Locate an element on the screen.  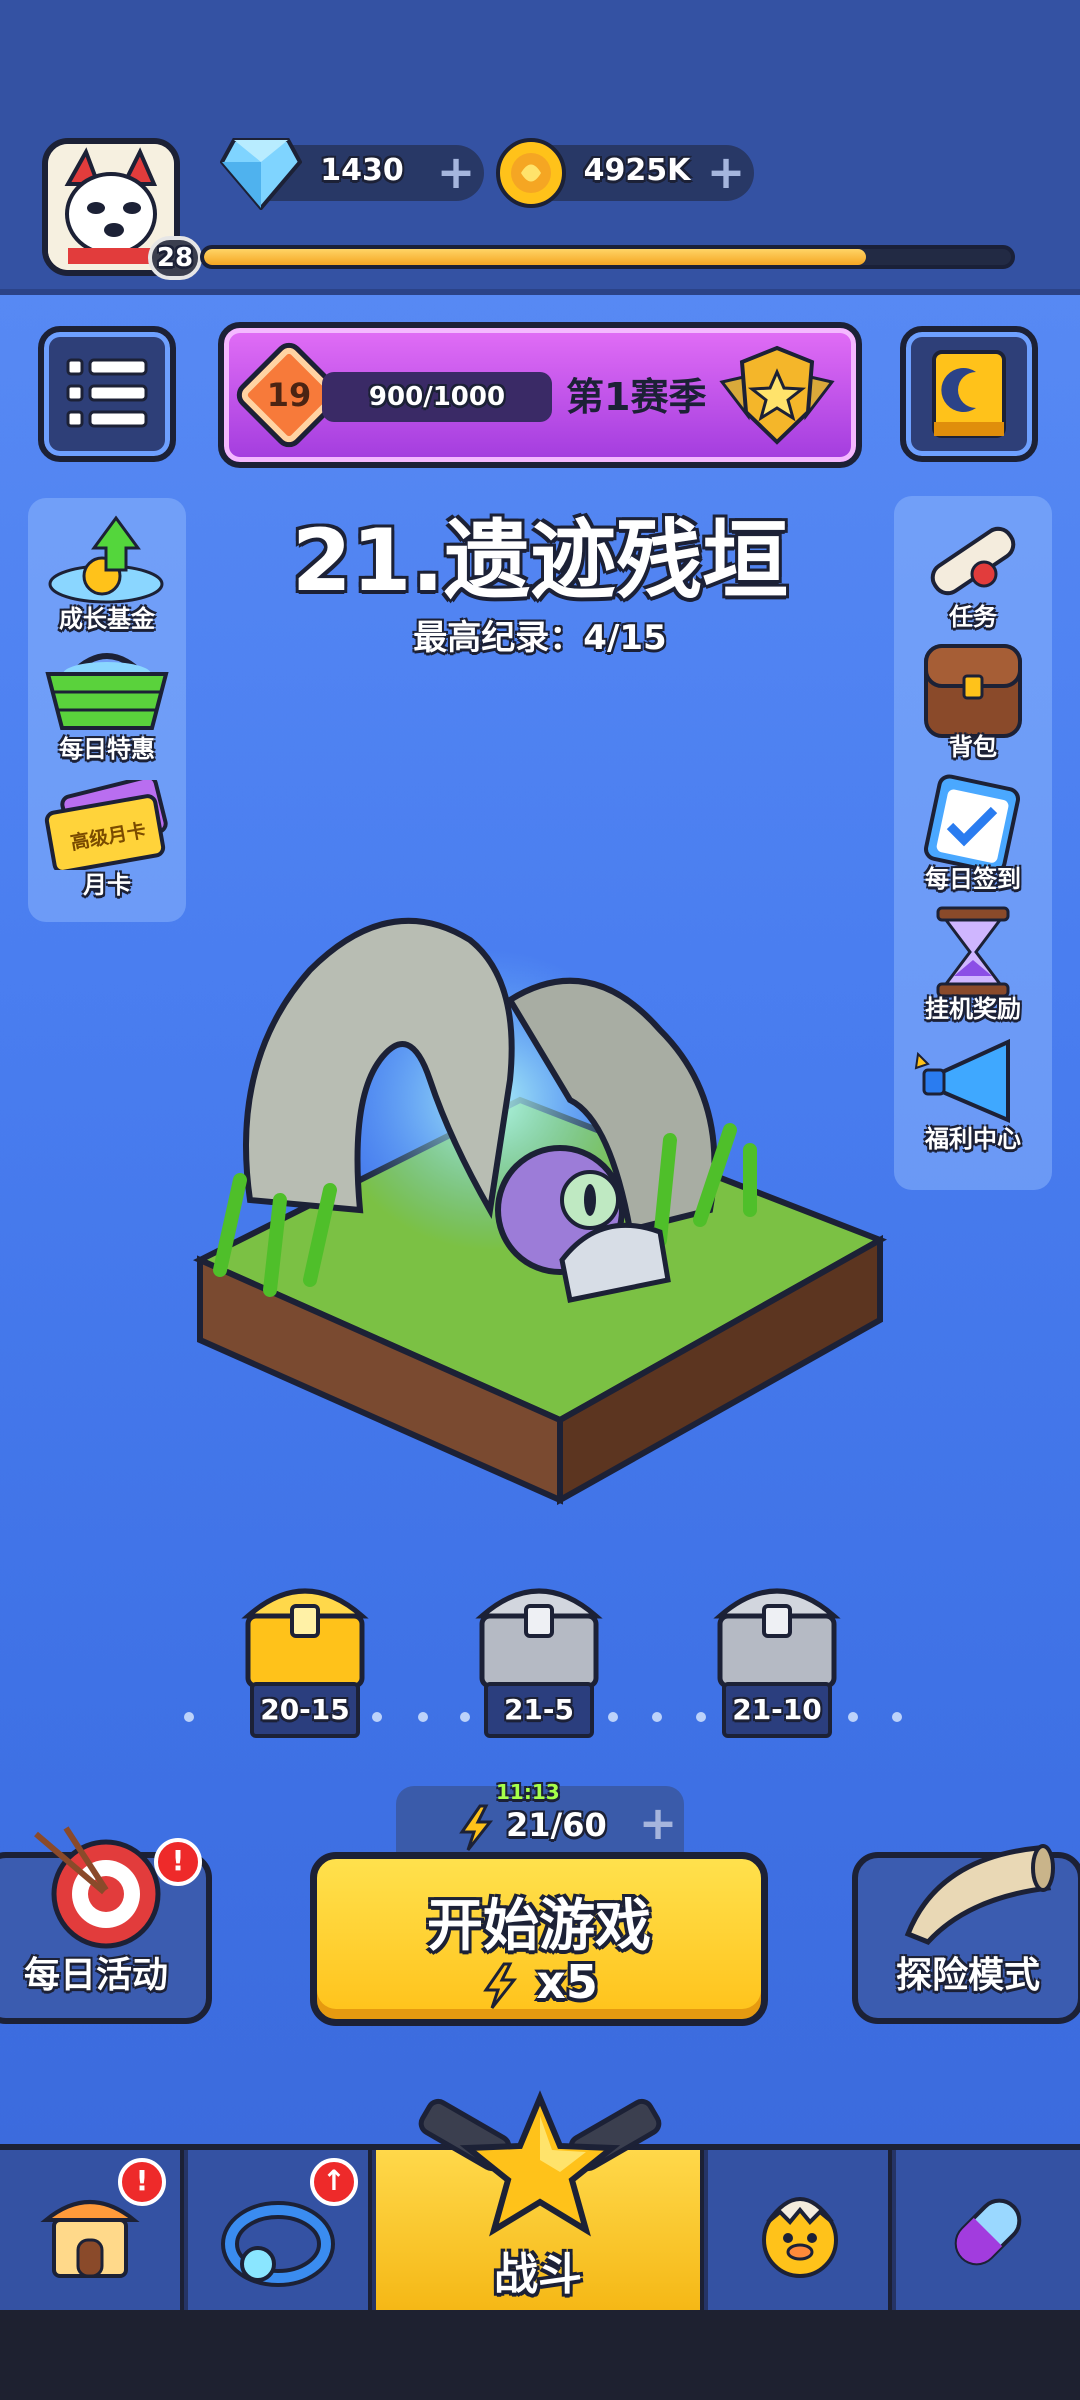
explore-mode-button: 探险模式 is located at coordinates (966, 1934).